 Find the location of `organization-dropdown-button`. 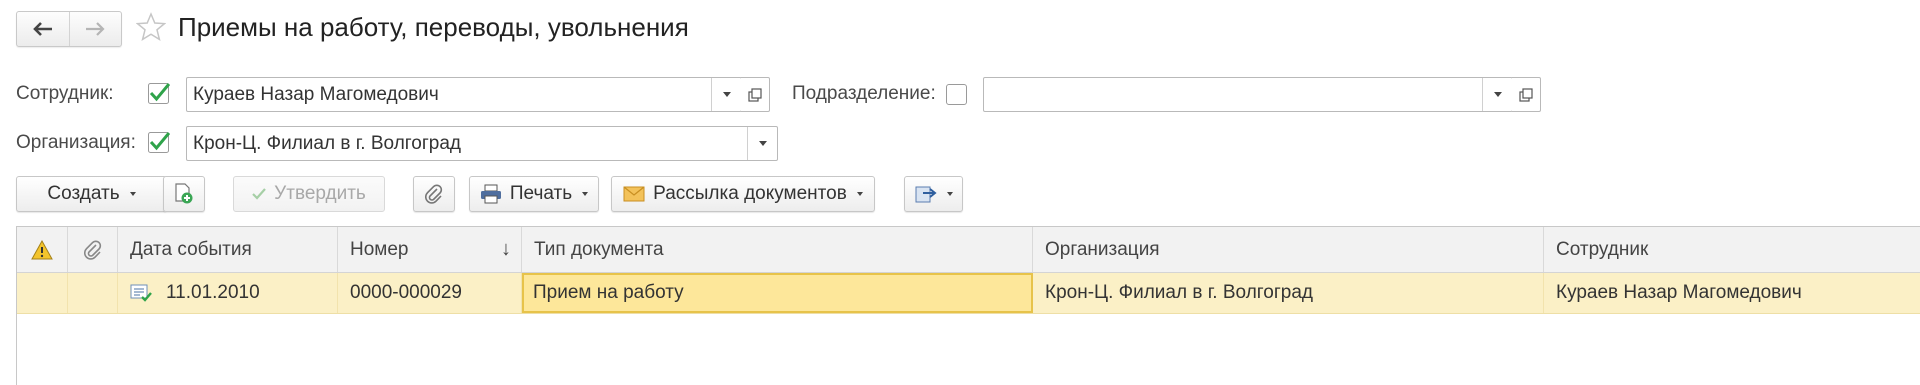

organization-dropdown-button is located at coordinates (762, 143).